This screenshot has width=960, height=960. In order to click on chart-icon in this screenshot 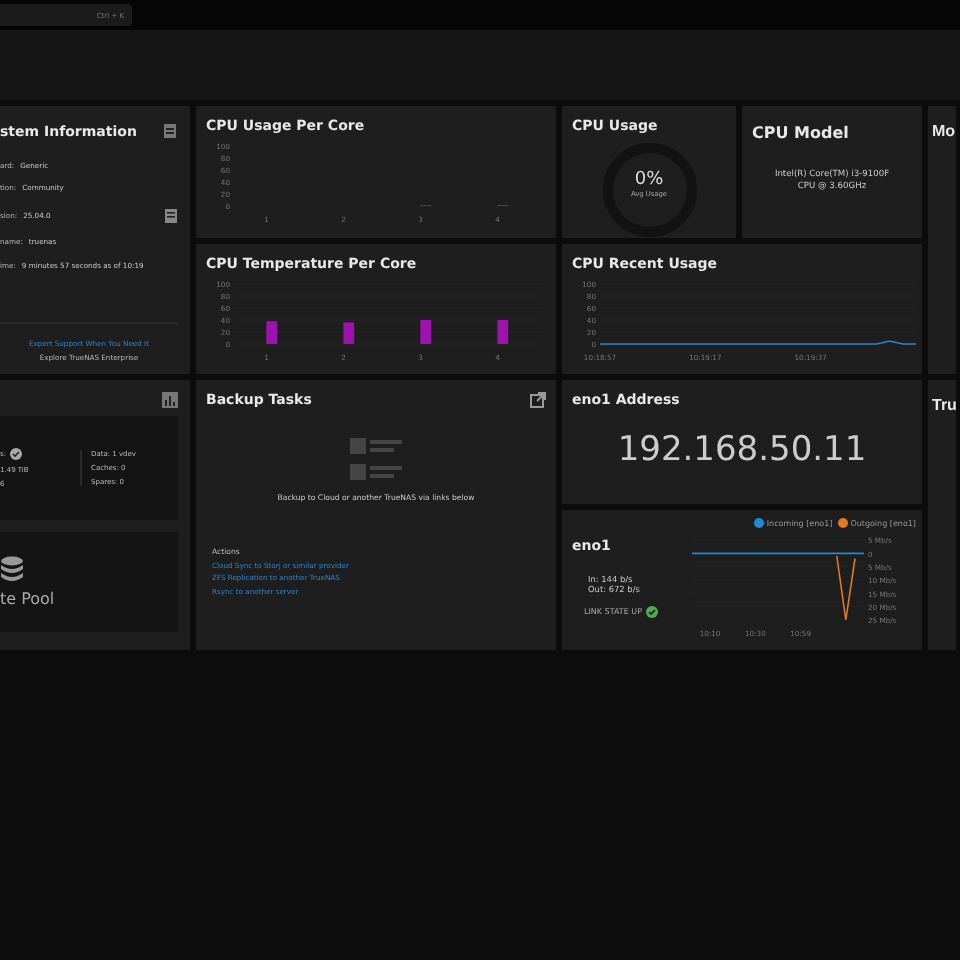, I will do `click(170, 400)`.